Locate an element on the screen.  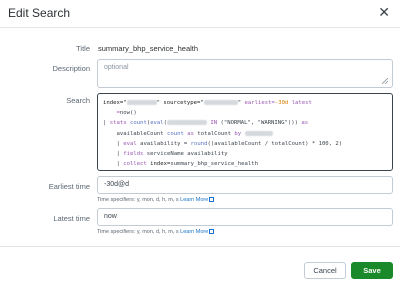
search-line-6: | fields serviceName availability is located at coordinates (165, 154).